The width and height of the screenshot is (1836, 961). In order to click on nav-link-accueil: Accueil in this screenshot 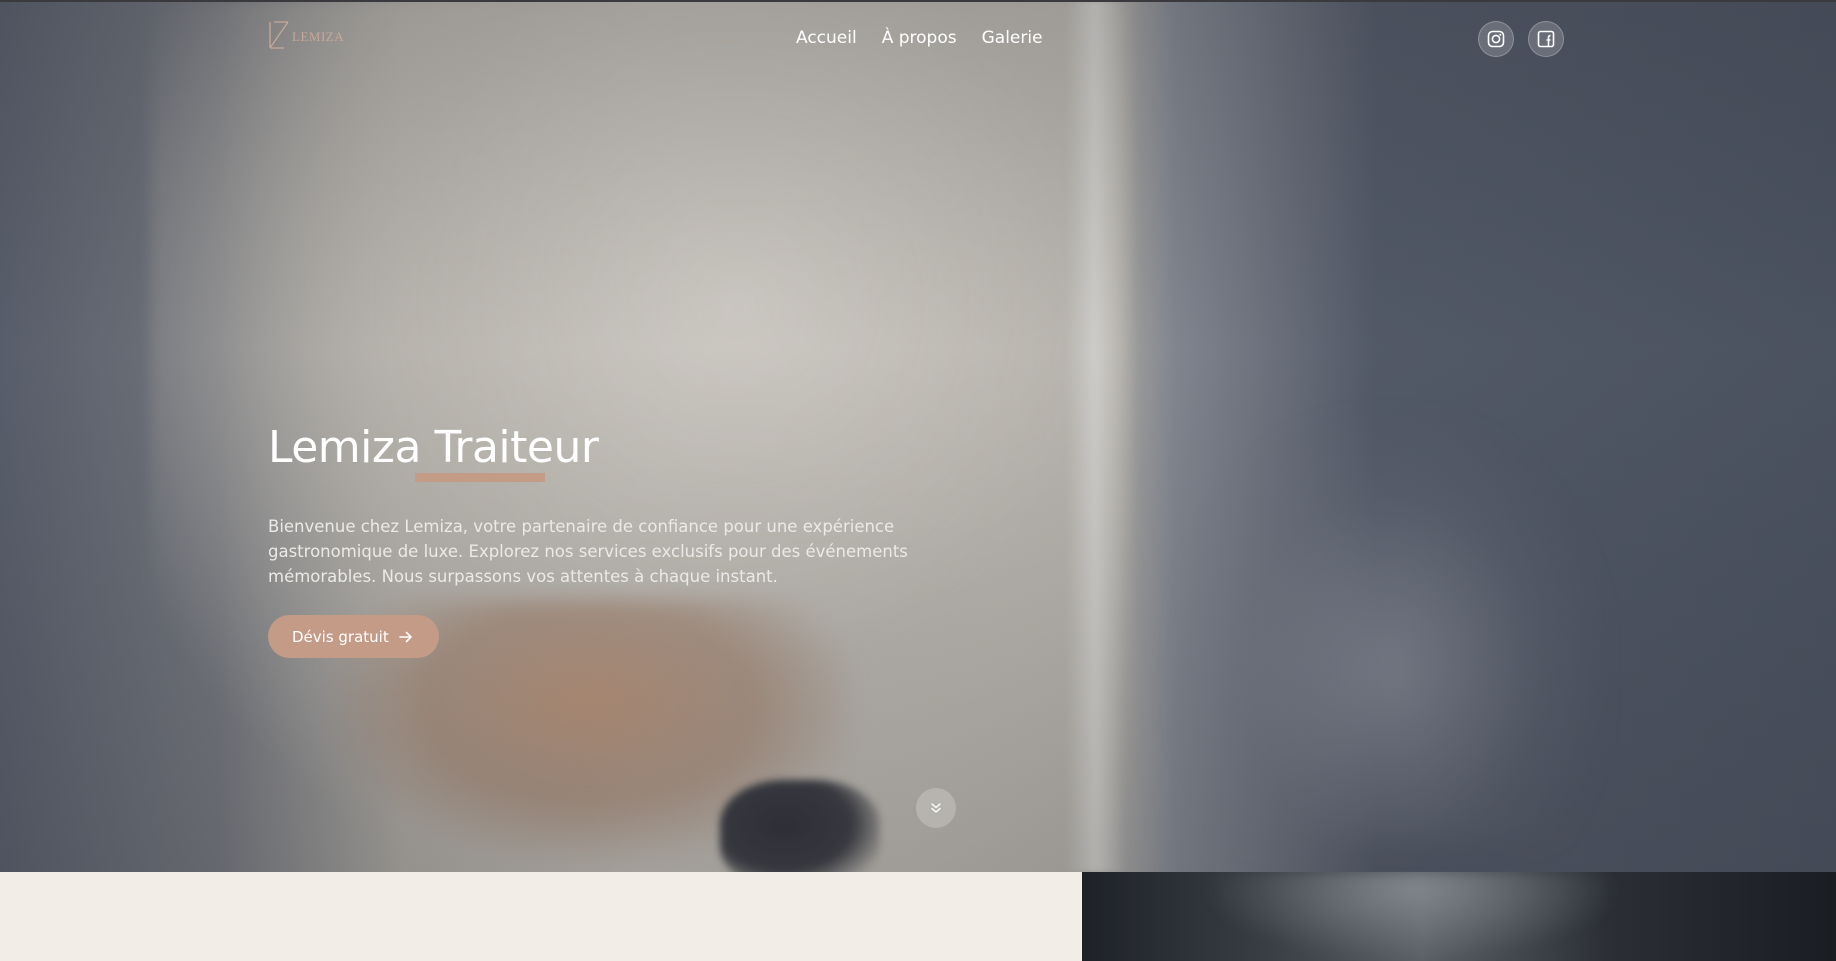, I will do `click(826, 38)`.